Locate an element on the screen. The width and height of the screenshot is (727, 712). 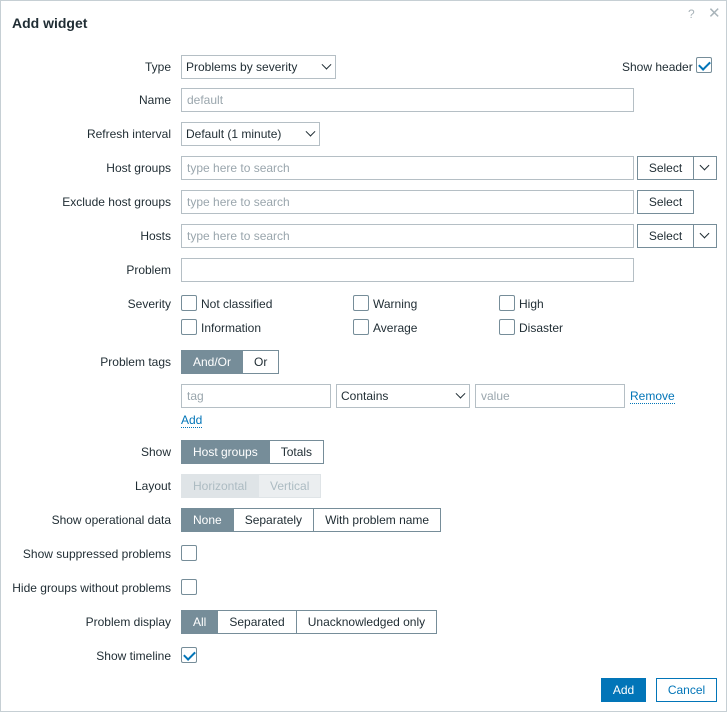
display-all-option: All is located at coordinates (200, 622).